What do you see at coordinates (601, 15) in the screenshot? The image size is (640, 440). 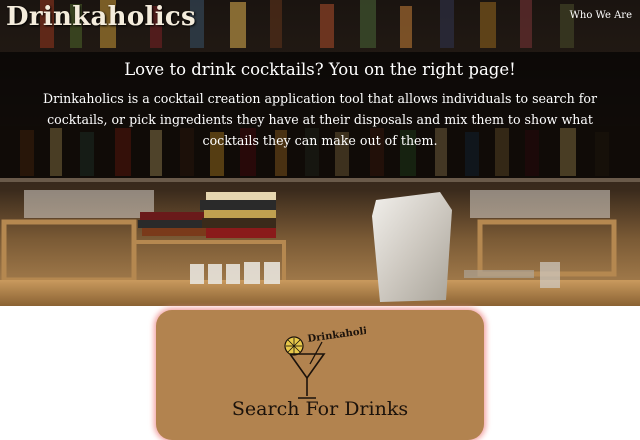 I see `nav-link-who-we-are: Who We Are` at bounding box center [601, 15].